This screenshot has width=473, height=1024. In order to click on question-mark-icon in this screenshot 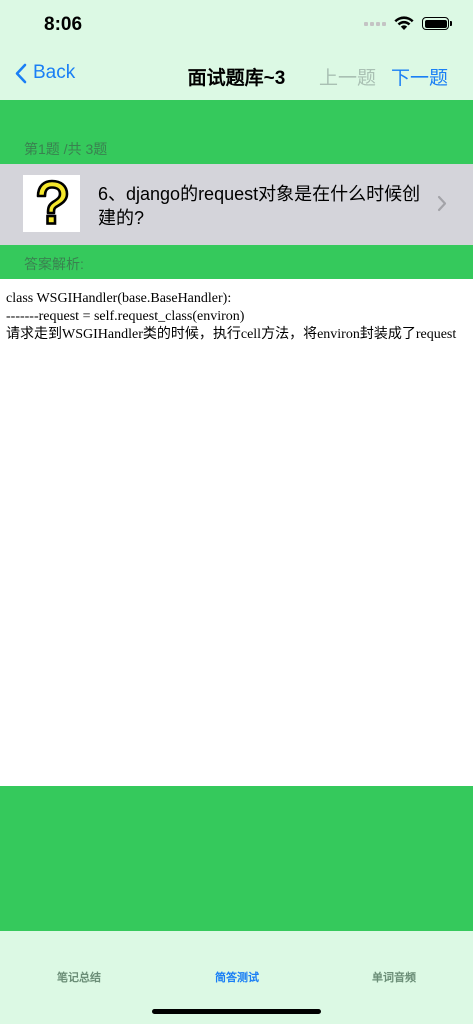, I will do `click(51, 203)`.